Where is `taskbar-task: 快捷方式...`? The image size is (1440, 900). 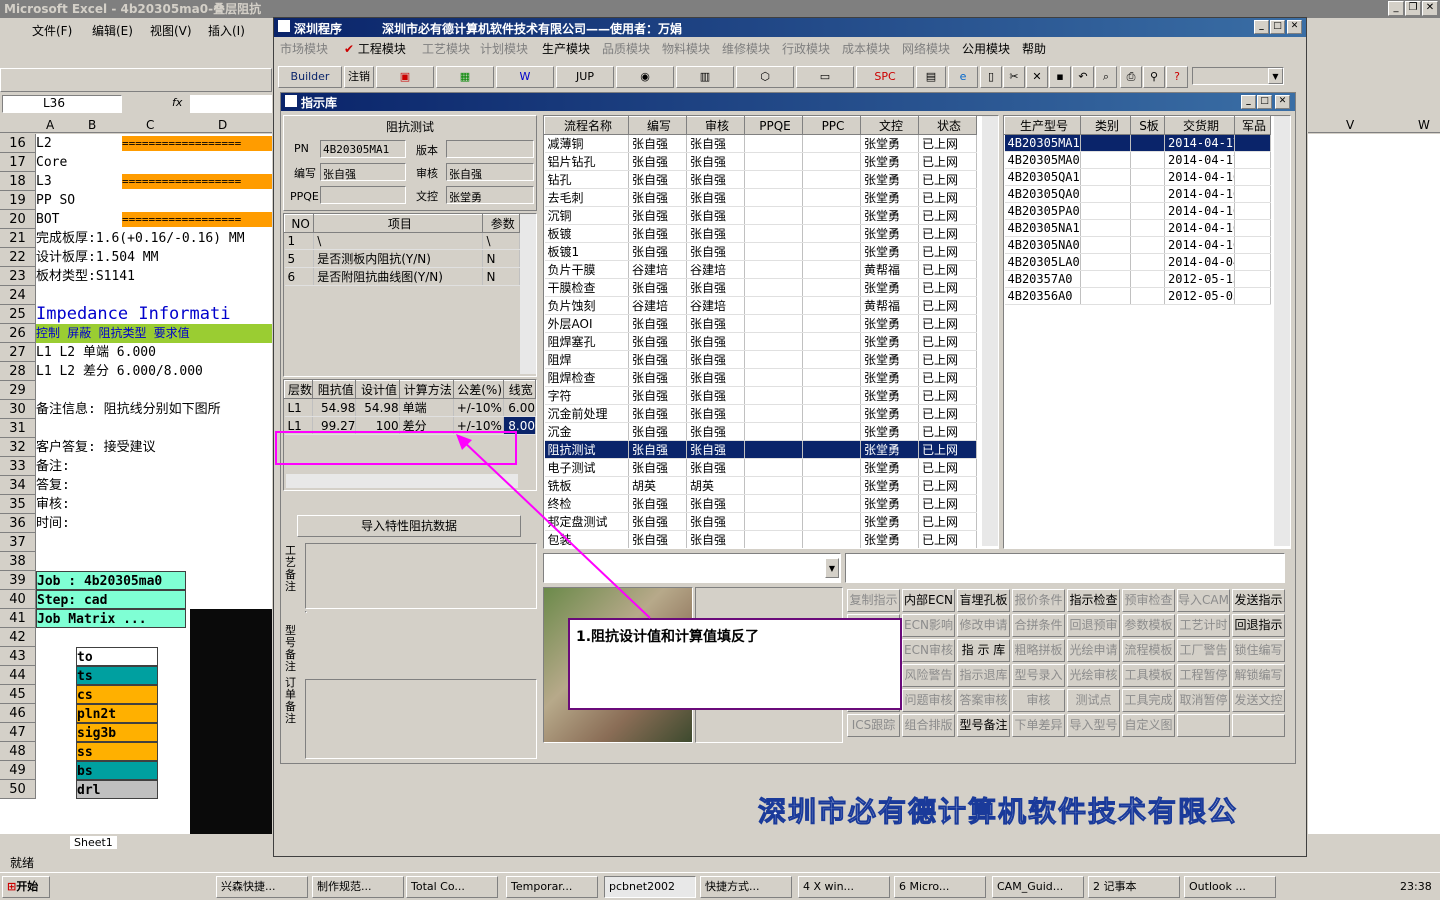 taskbar-task: 快捷方式... is located at coordinates (746, 887).